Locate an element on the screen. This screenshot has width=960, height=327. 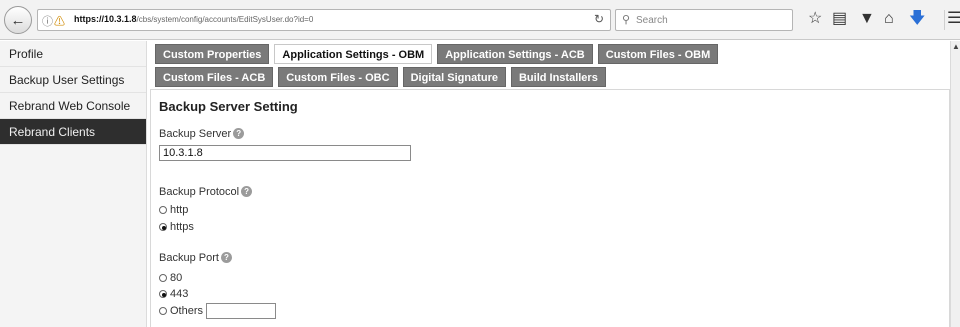
port-option-80: 80 is located at coordinates (170, 278).